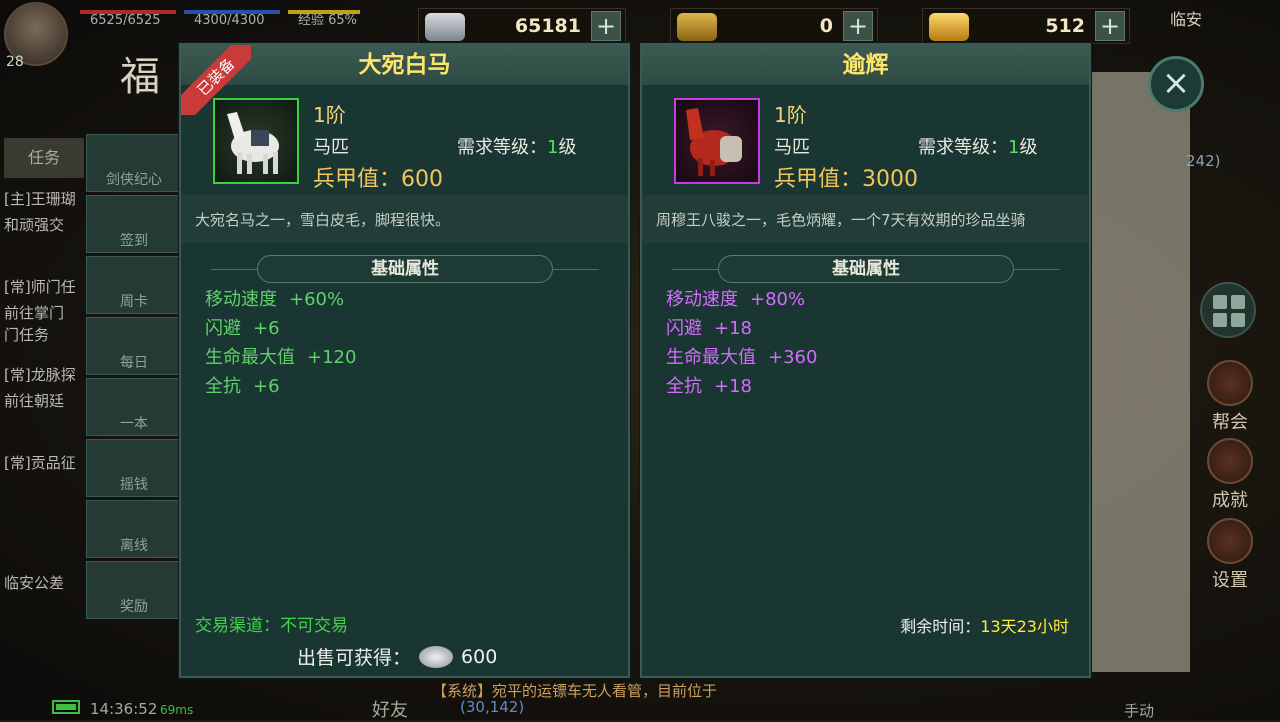  I want to click on quest-line: [主]王珊瑚, so click(40, 198).